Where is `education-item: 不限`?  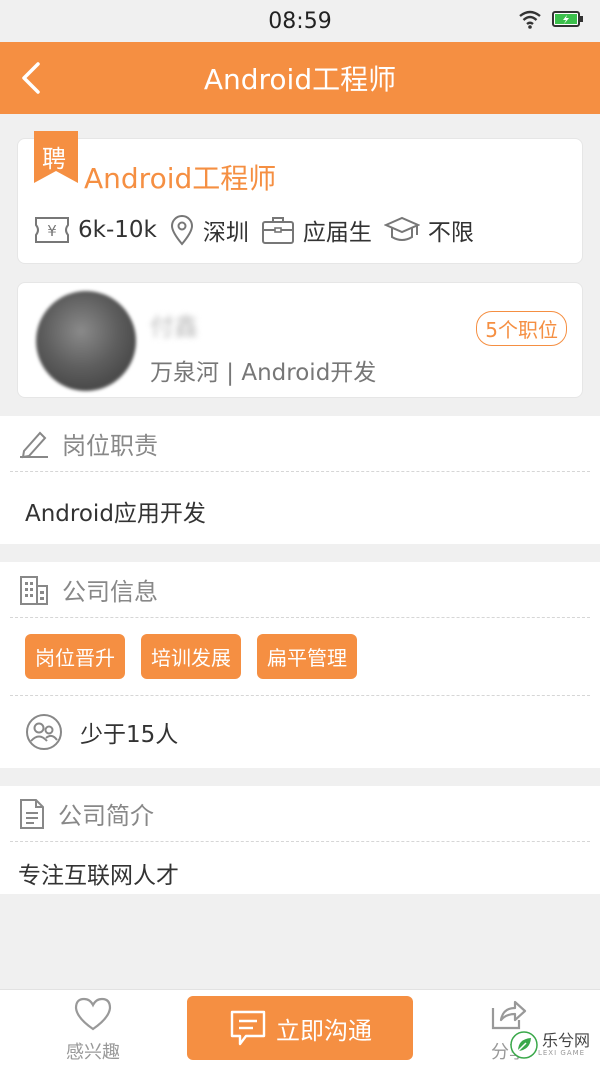
education-item: 不限 is located at coordinates (428, 230).